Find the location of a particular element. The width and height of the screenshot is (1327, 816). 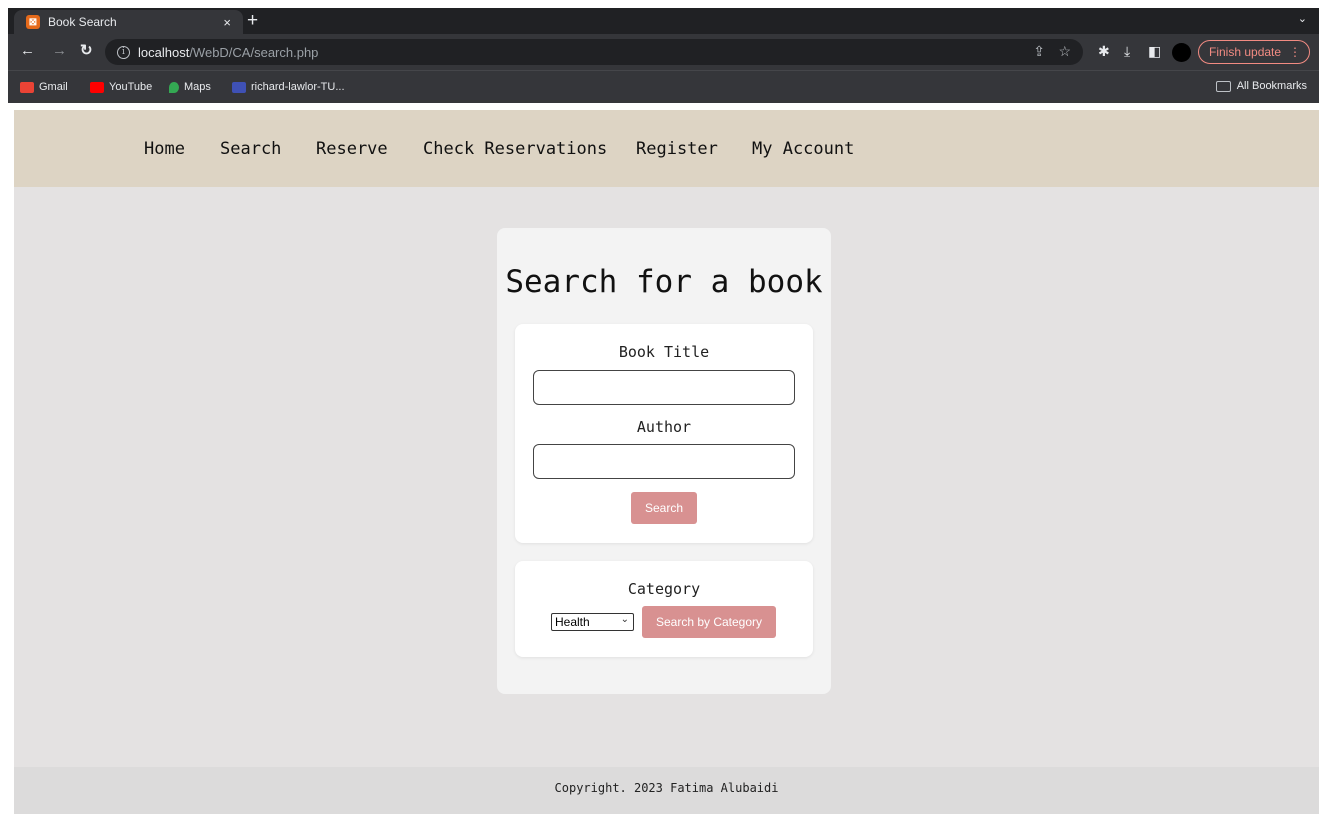

close-tab-icon: × is located at coordinates (227, 22).